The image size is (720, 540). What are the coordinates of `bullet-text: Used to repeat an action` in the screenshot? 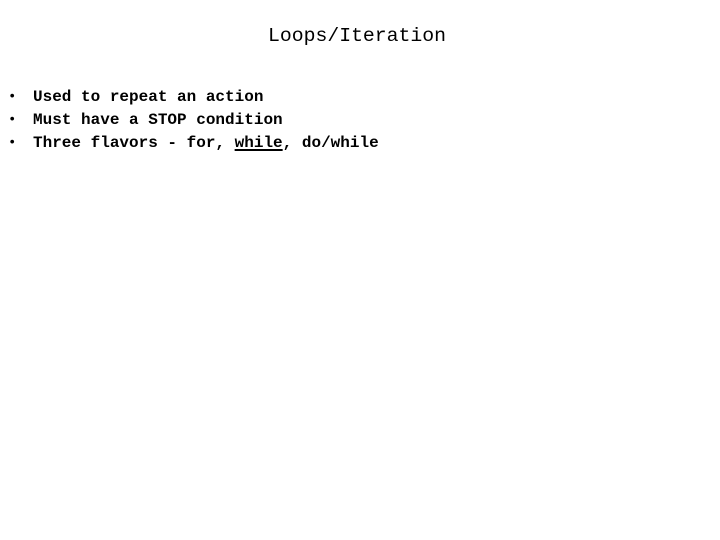 It's located at (148, 97).